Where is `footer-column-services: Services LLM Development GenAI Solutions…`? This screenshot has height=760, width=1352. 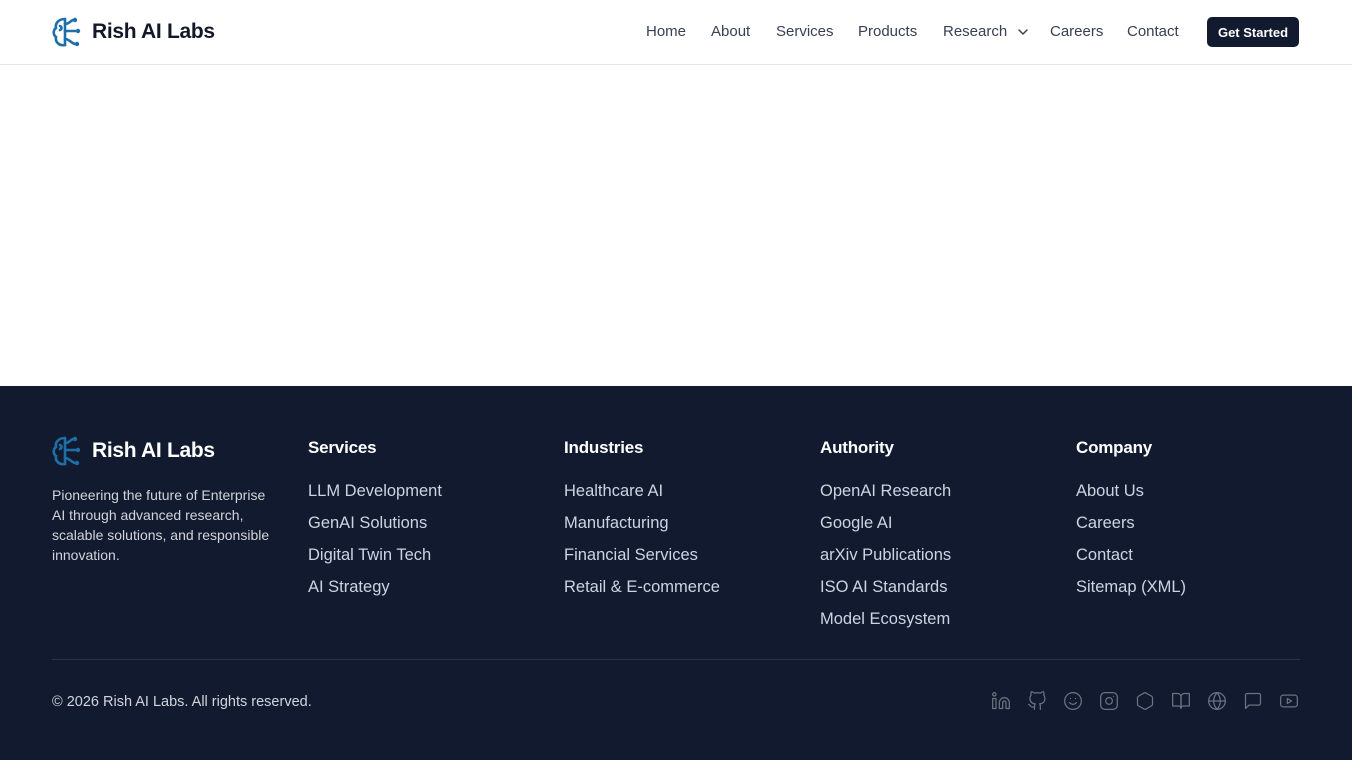 footer-column-services: Services LLM Development GenAI Solutions… is located at coordinates (375, 520).